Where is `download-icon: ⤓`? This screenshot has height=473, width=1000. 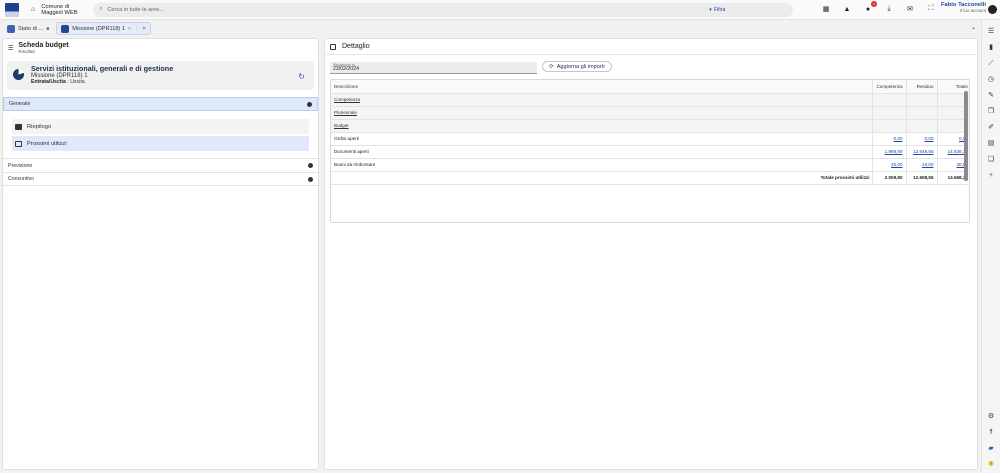 download-icon: ⤓ is located at coordinates (889, 9).